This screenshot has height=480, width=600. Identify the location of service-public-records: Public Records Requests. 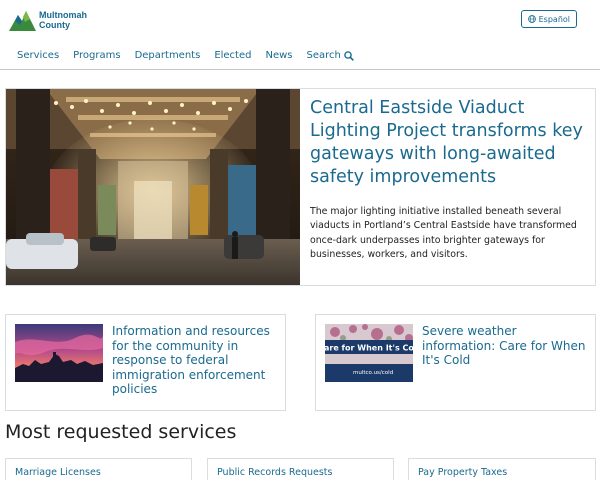
(300, 469).